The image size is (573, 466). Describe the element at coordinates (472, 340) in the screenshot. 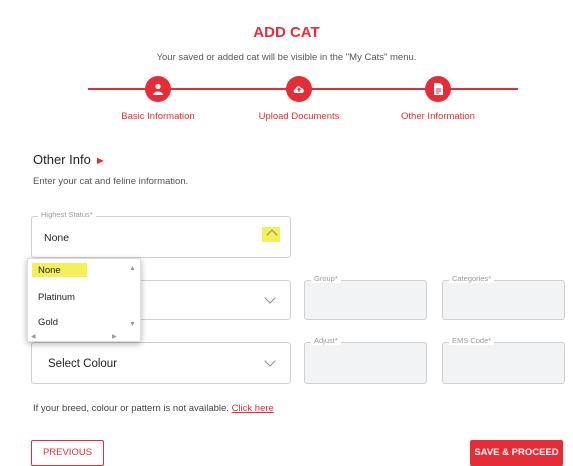

I see `ems-code-label: EMS Code*` at that location.